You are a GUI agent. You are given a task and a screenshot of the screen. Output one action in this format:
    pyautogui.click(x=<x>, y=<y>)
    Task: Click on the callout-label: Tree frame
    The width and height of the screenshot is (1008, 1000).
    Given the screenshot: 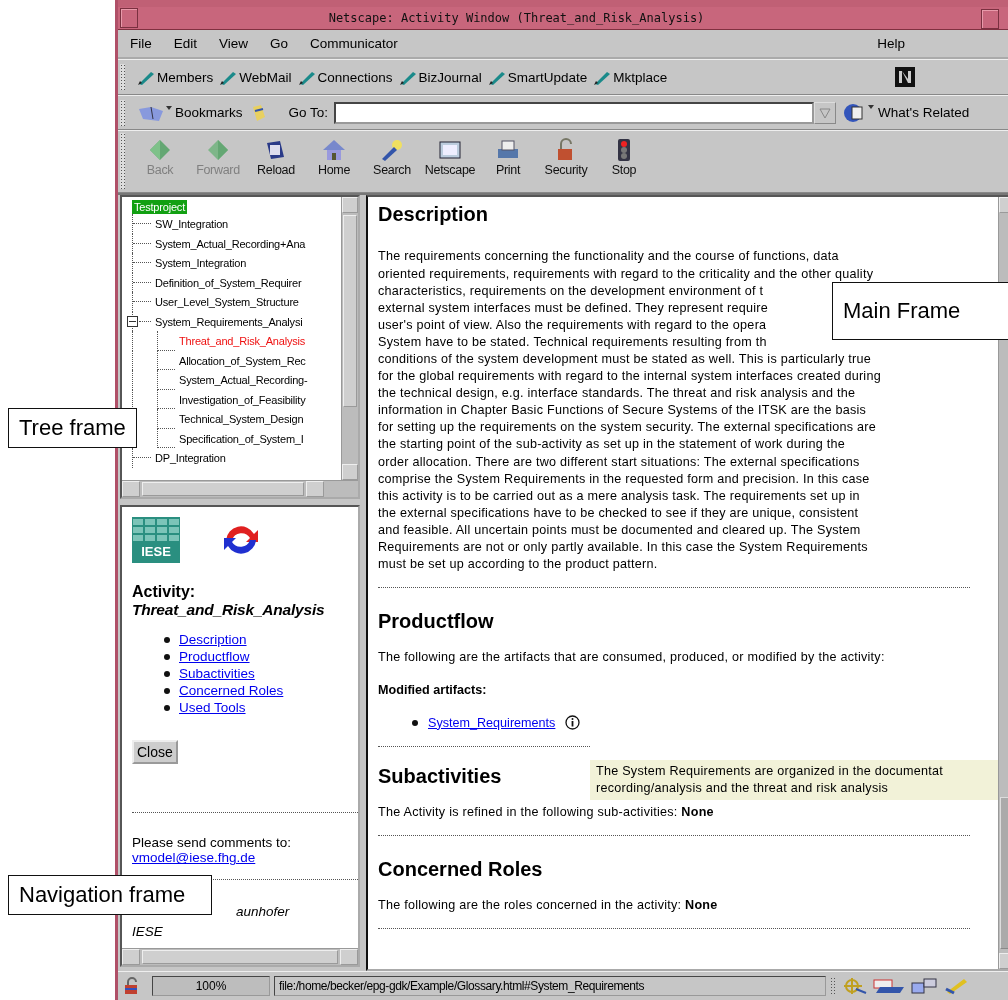 What is the action you would take?
    pyautogui.click(x=72, y=428)
    